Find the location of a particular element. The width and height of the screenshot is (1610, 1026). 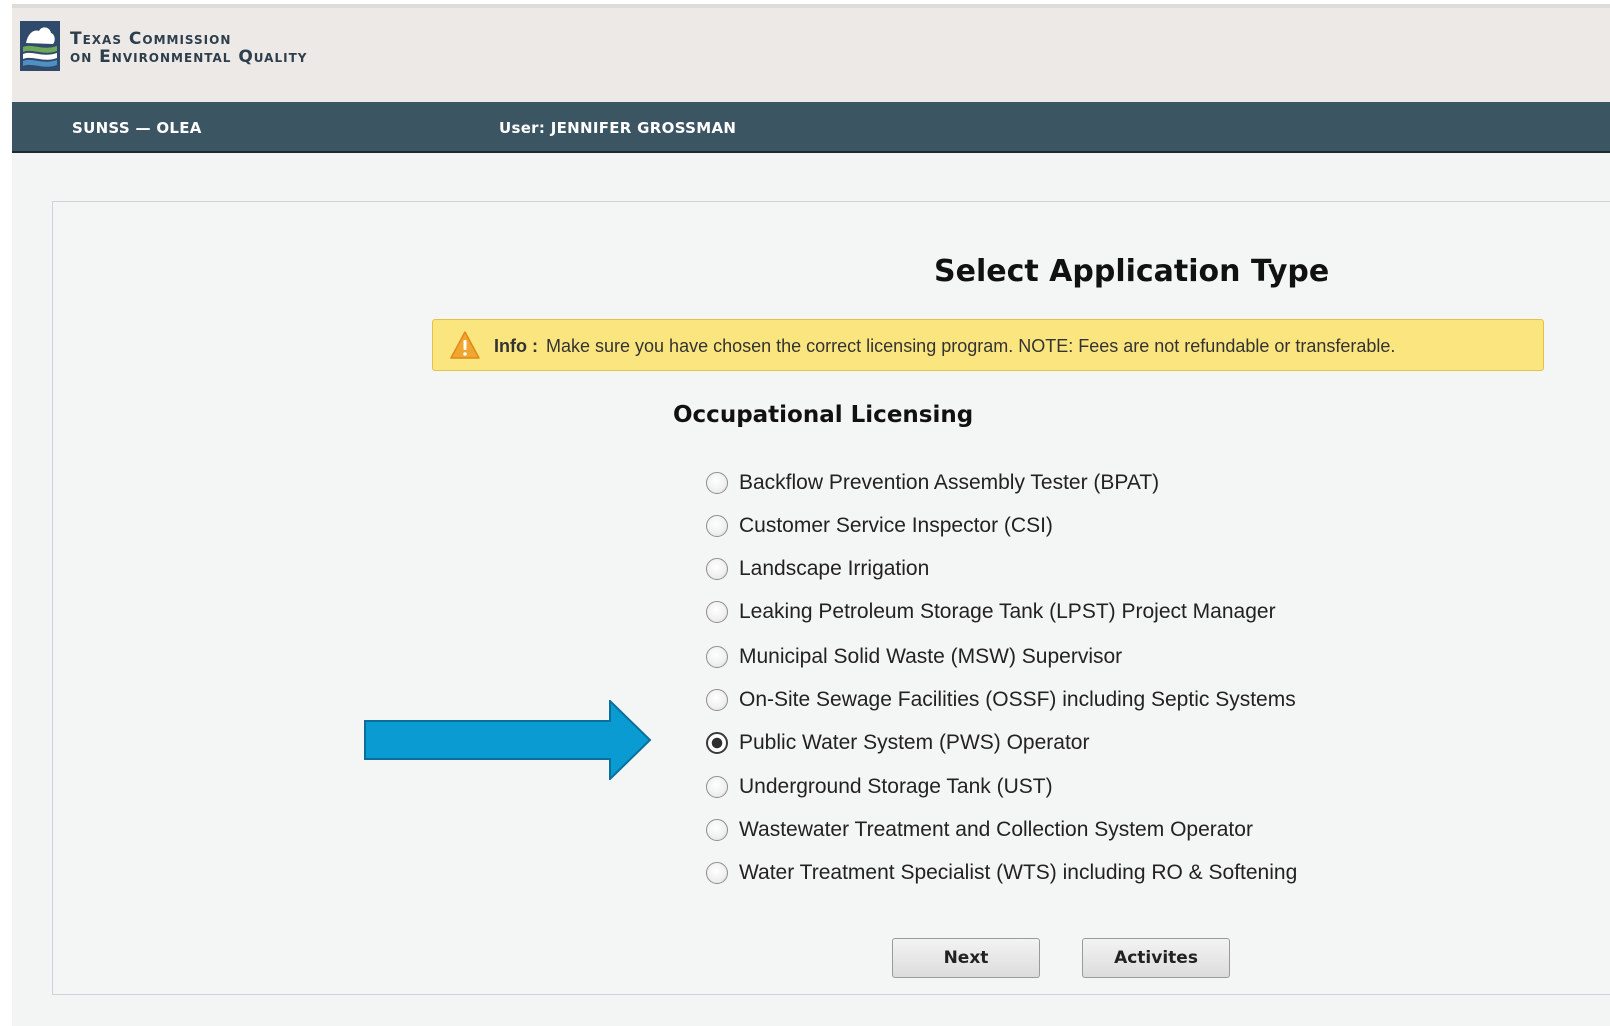

option-label: Public Water System (PWS) Operator is located at coordinates (914, 742).